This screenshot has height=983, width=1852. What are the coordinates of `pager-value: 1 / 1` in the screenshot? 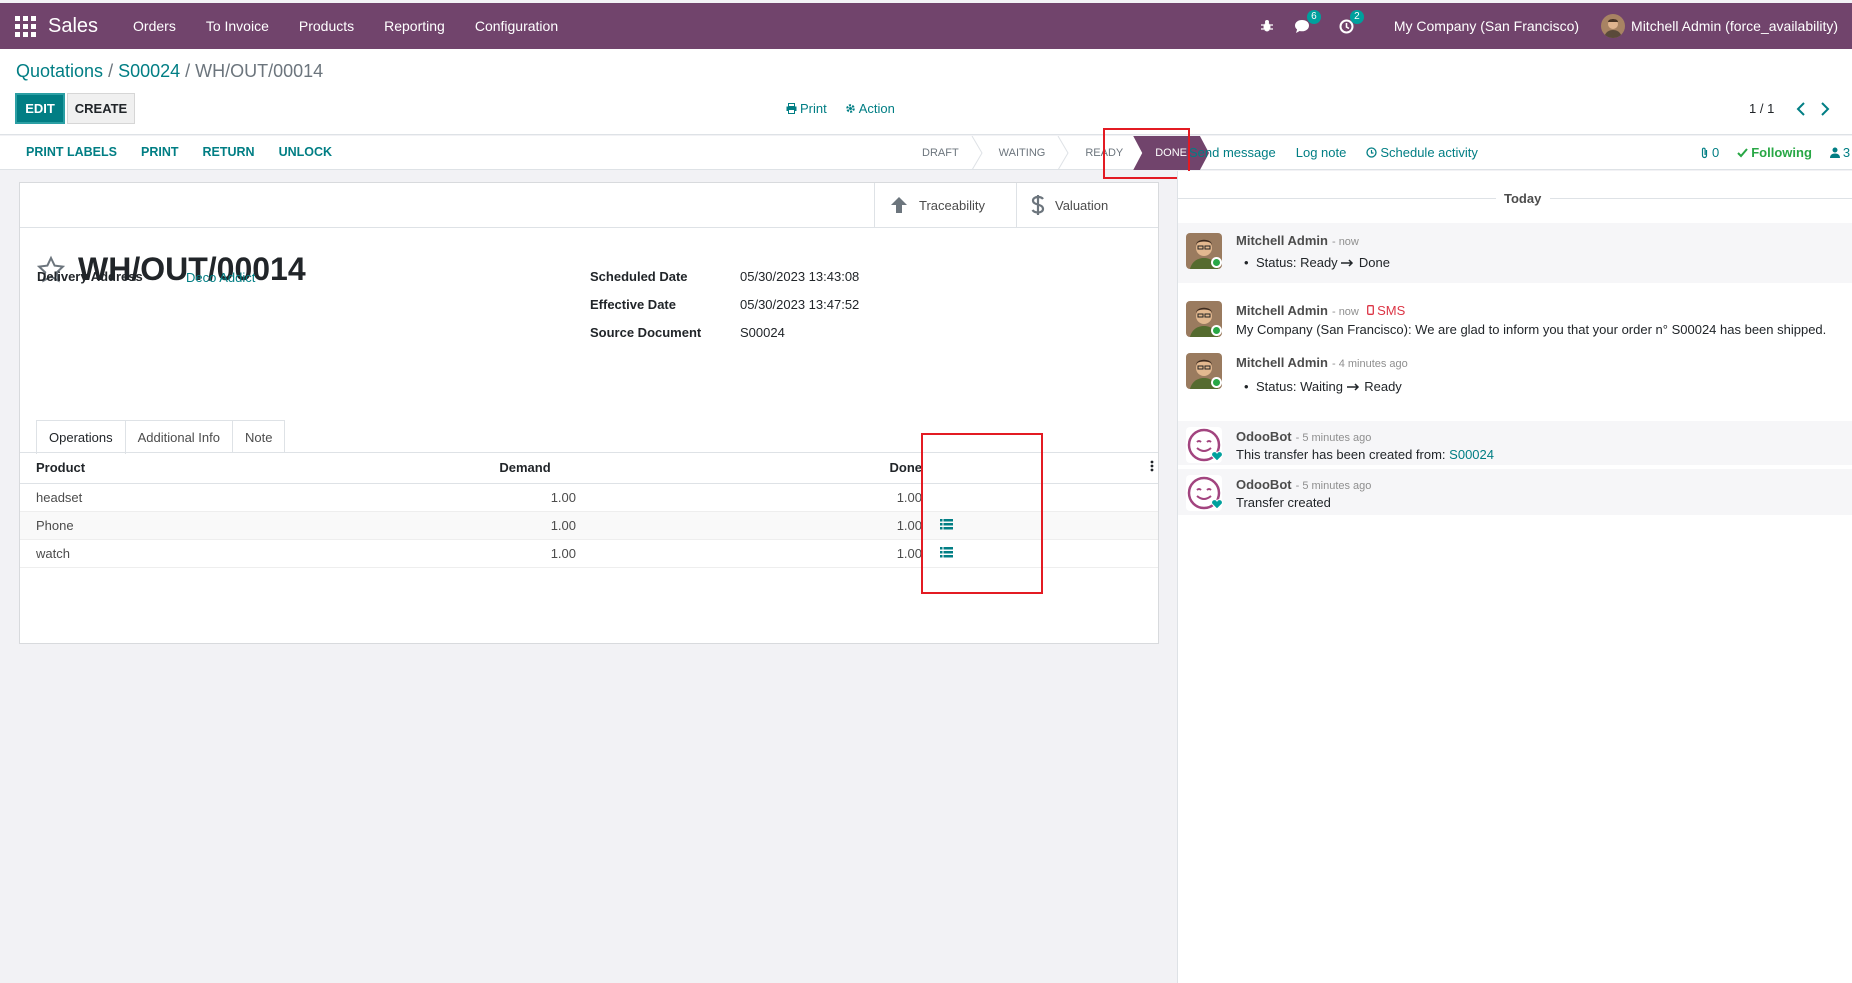 It's located at (1761, 108).